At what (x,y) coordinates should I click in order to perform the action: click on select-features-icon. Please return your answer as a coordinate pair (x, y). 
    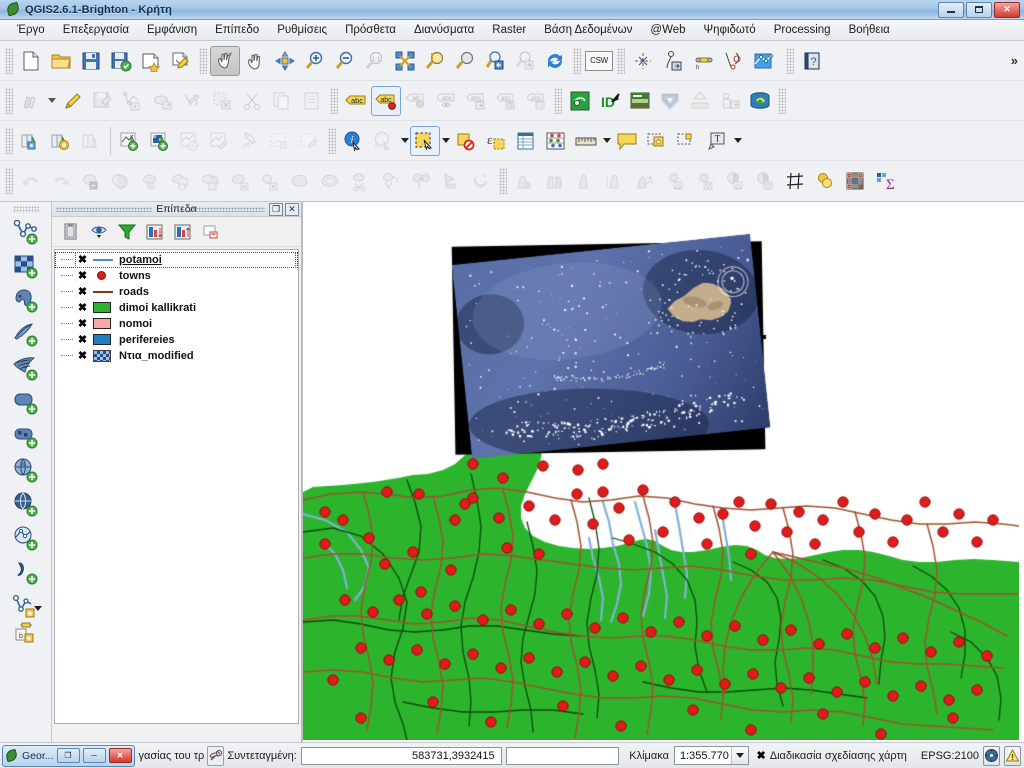
    Looking at the image, I should click on (425, 140).